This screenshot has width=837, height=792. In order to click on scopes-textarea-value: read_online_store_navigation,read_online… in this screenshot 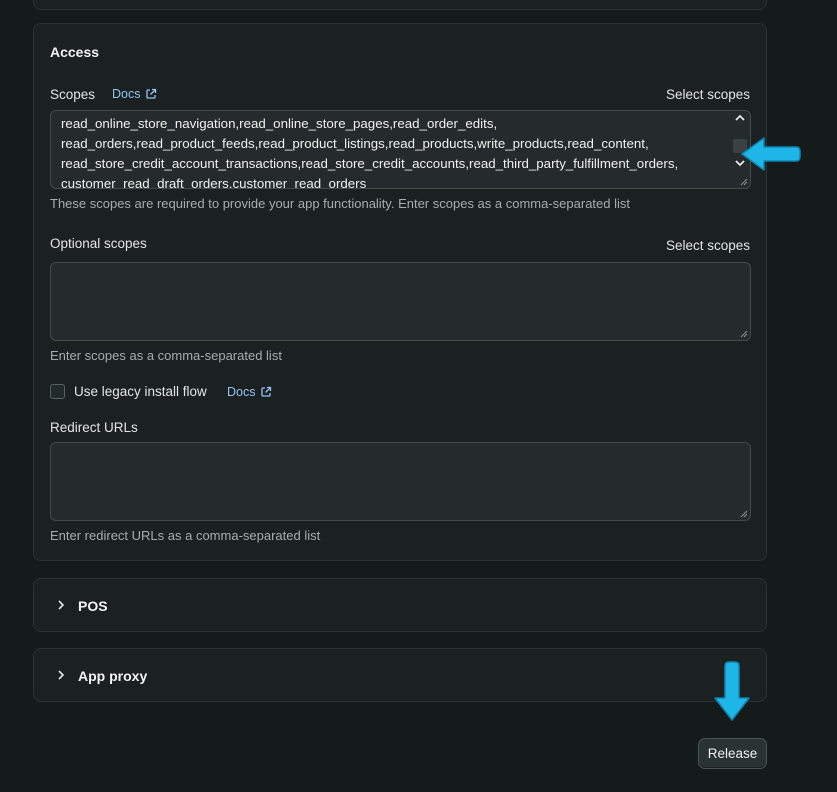, I will do `click(370, 152)`.